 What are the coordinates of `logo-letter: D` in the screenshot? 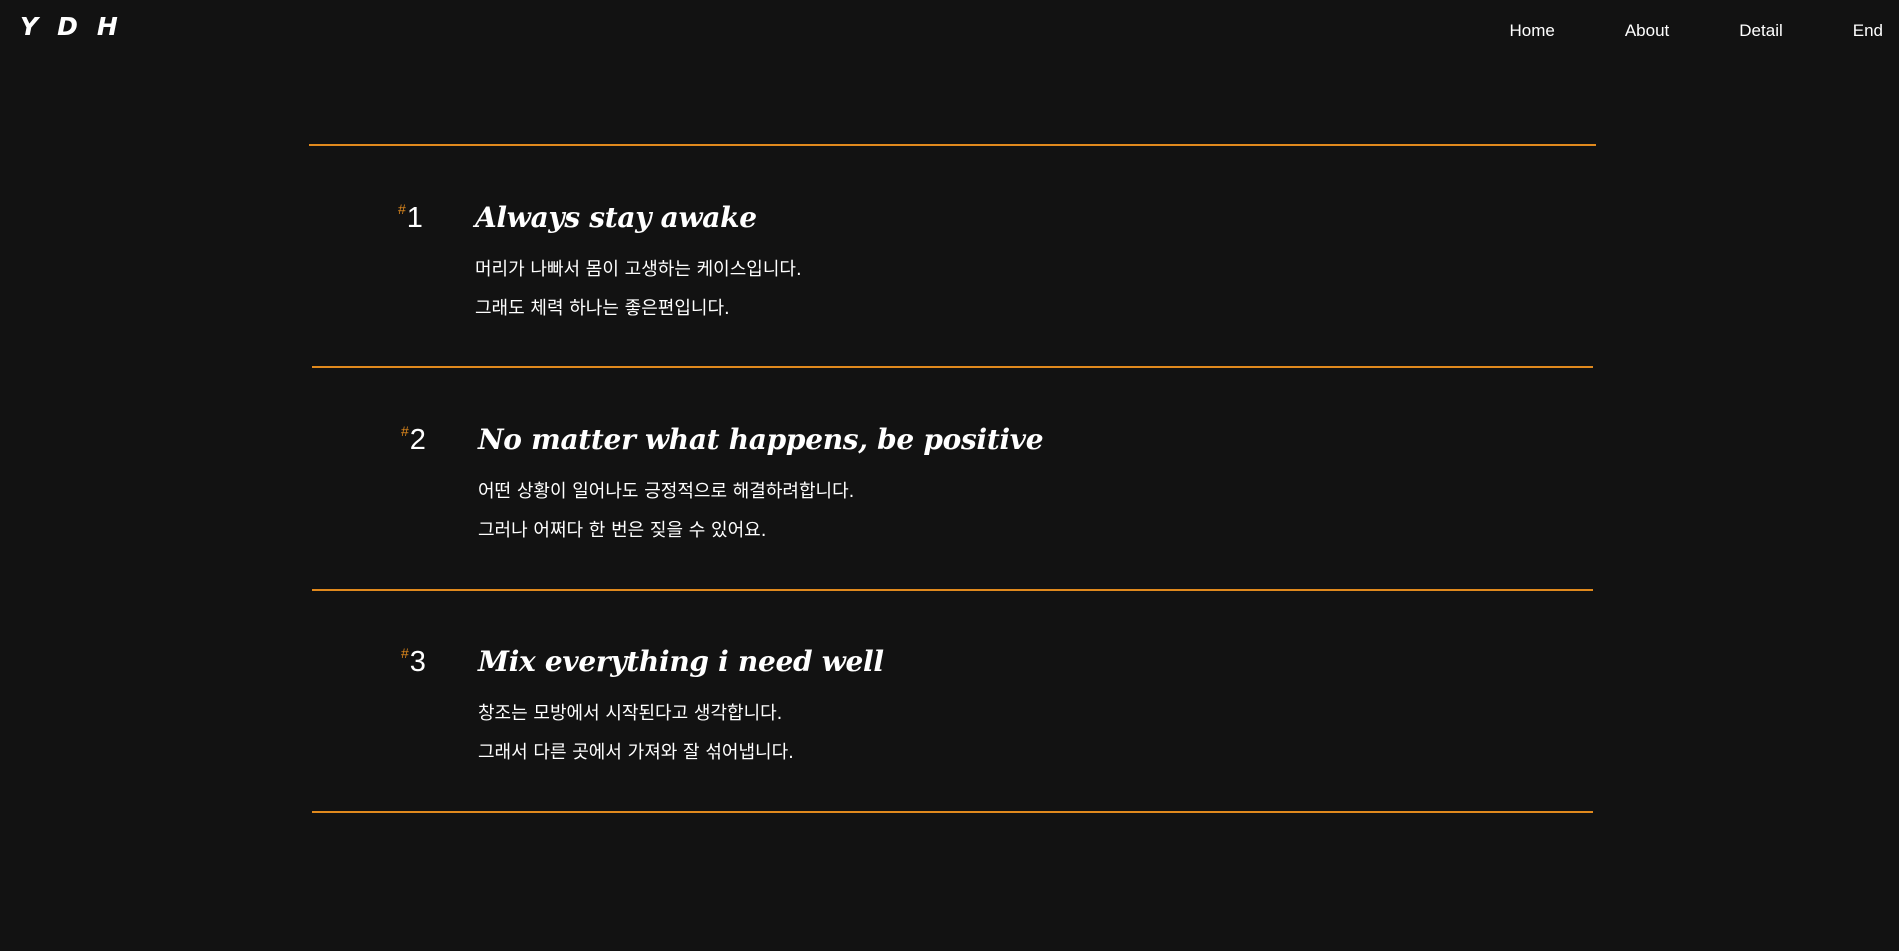 It's located at (67, 26).